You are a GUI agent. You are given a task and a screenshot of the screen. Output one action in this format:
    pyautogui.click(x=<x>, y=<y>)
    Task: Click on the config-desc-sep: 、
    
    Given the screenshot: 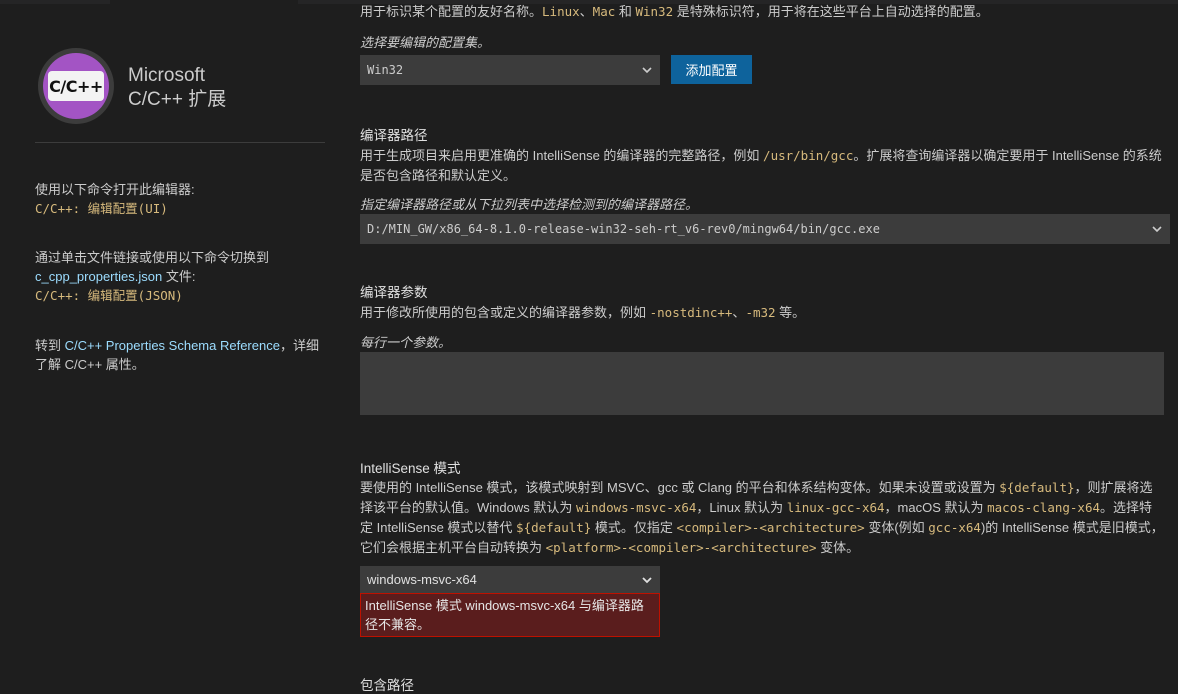 What is the action you would take?
    pyautogui.click(x=586, y=11)
    